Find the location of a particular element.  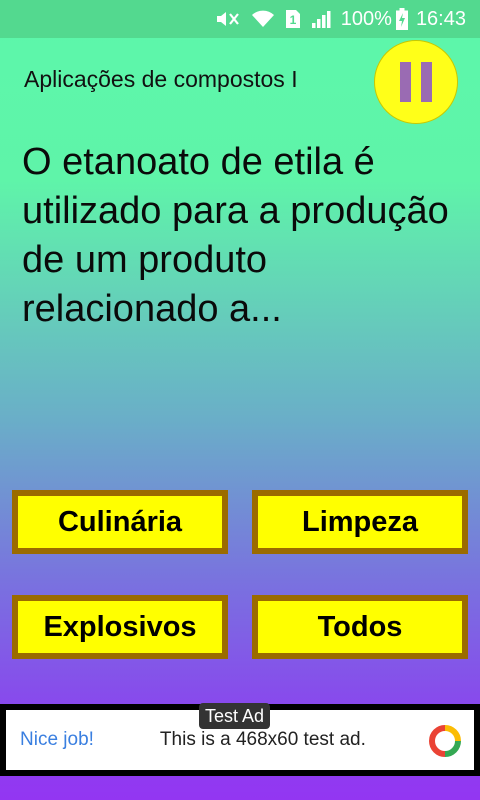

sim-slot-label: 1 is located at coordinates (292, 20).